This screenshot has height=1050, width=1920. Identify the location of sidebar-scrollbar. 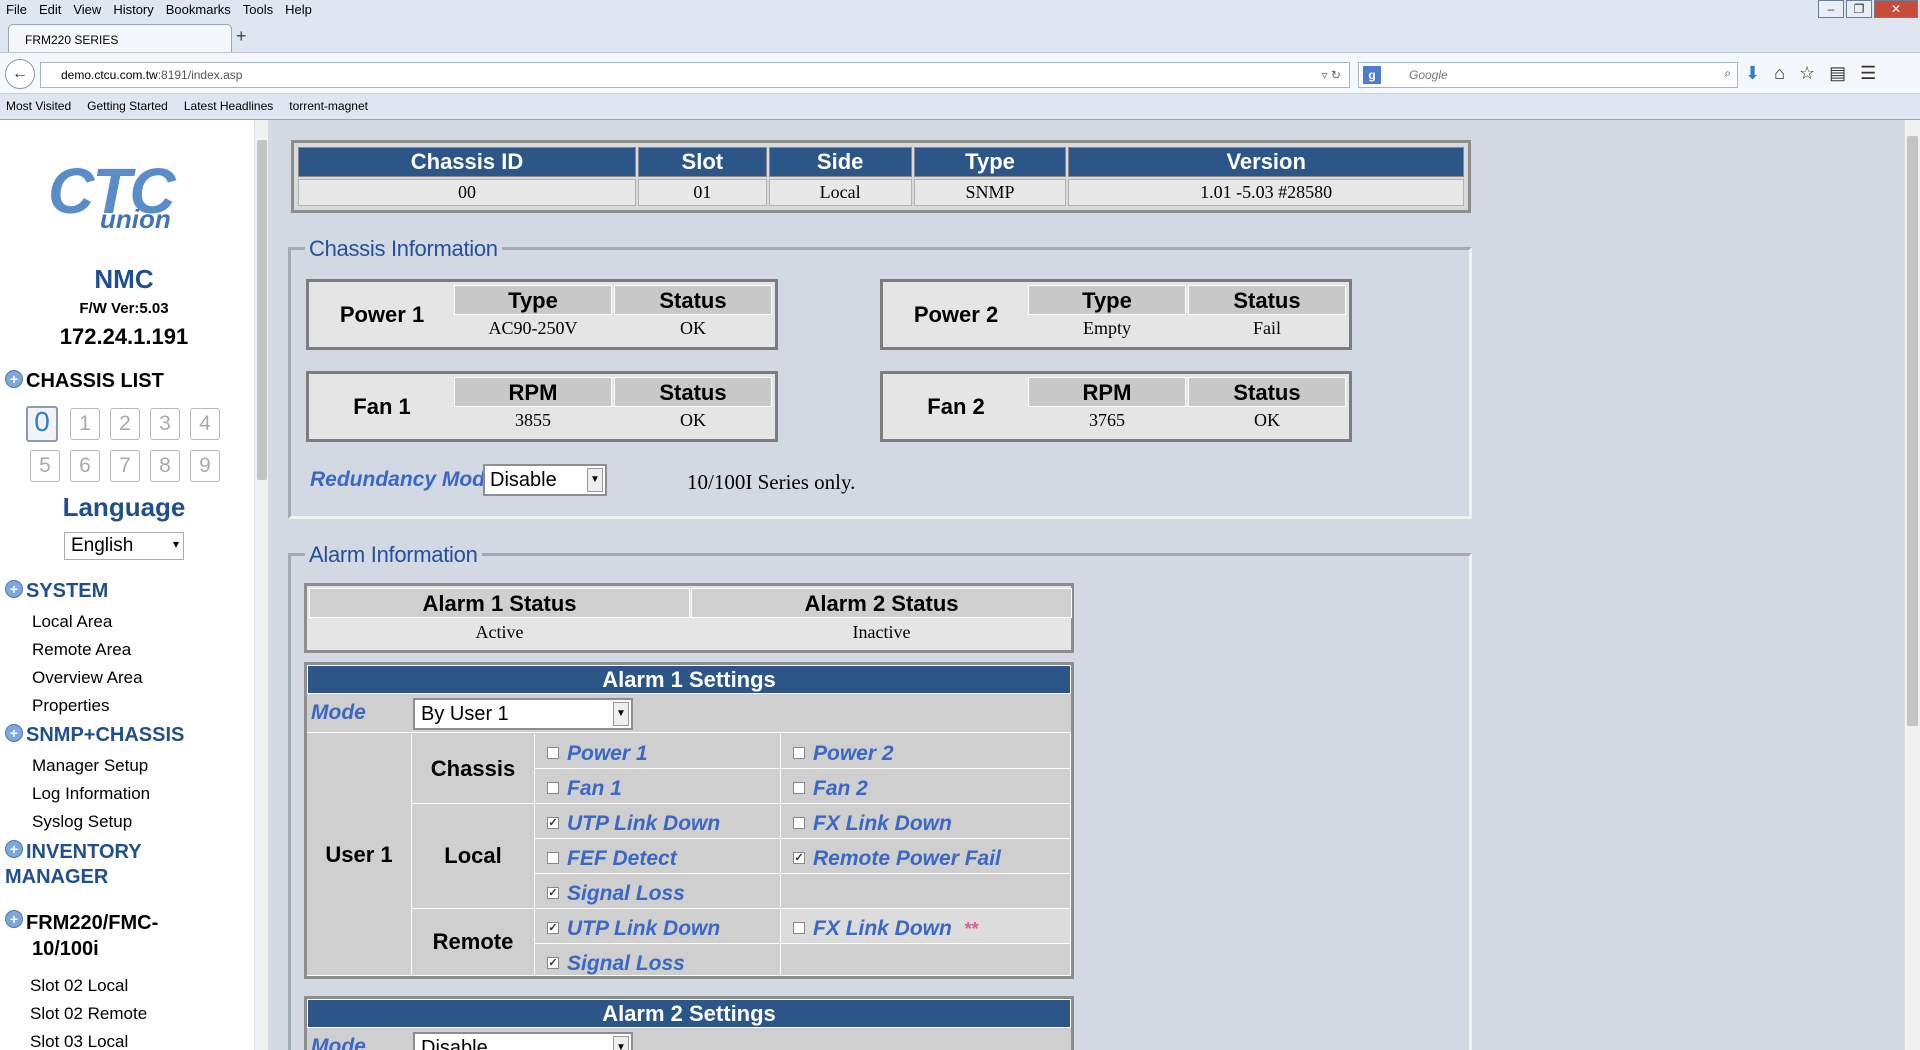
(261, 585).